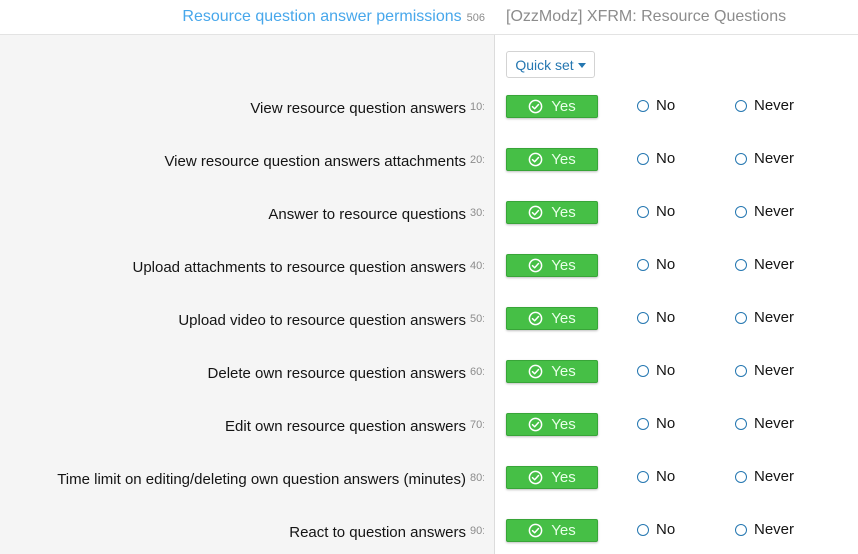  Describe the element at coordinates (646, 16) in the screenshot. I see `addon-title: [OzzModz] XFRM: Resource Questions` at that location.